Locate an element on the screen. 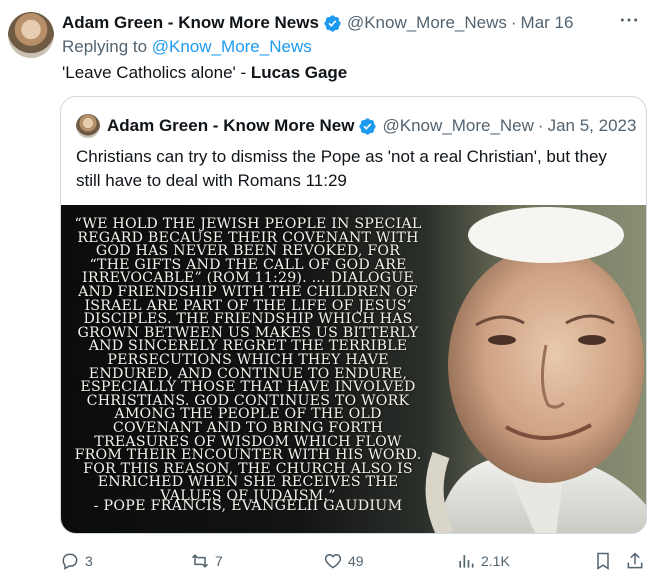 This screenshot has height=580, width=657. views-icon is located at coordinates (466, 561).